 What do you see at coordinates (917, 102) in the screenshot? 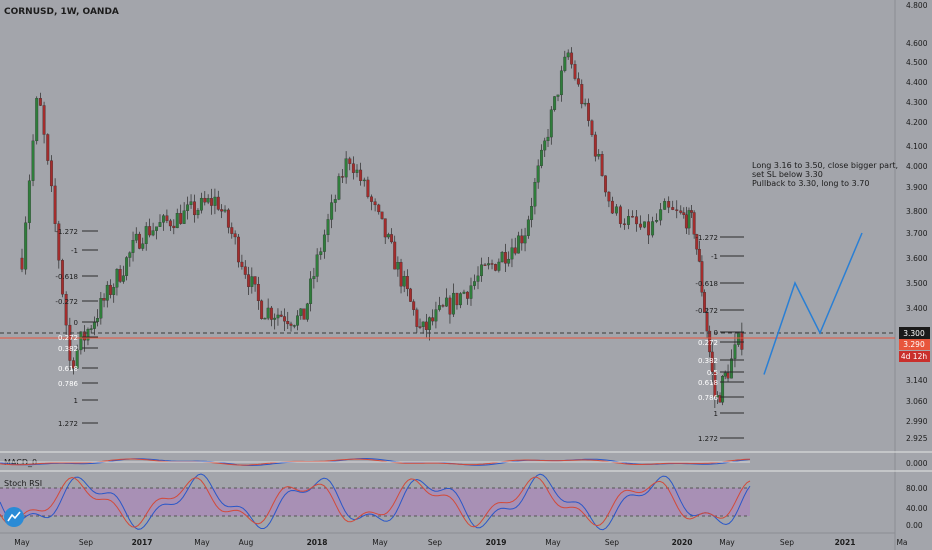
I see `price-axis-label: 4.300` at bounding box center [917, 102].